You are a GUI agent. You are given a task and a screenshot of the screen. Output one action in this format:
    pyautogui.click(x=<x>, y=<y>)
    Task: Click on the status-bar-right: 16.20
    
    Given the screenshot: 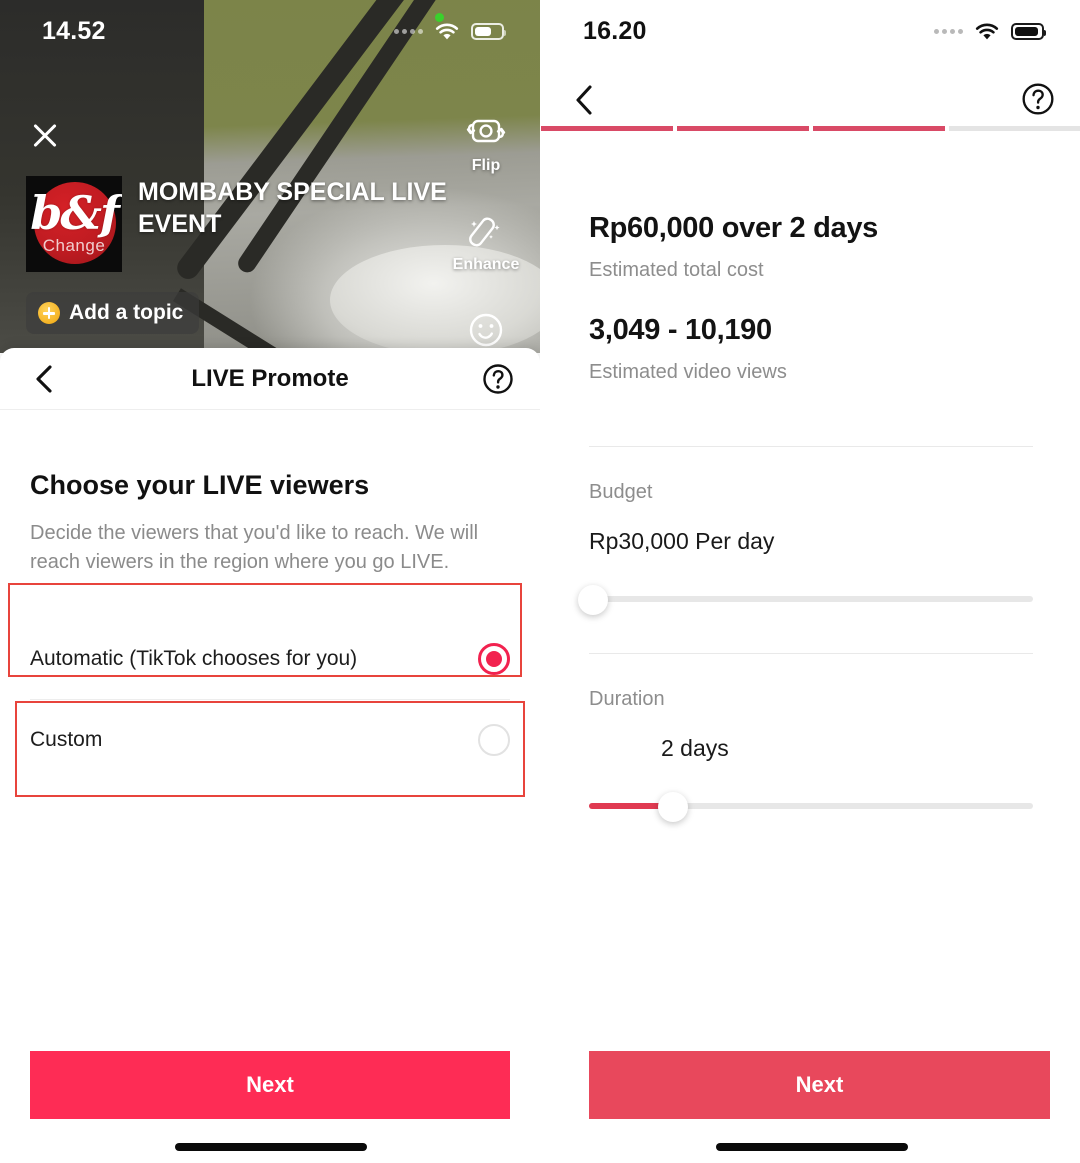 What is the action you would take?
    pyautogui.click(x=810, y=31)
    